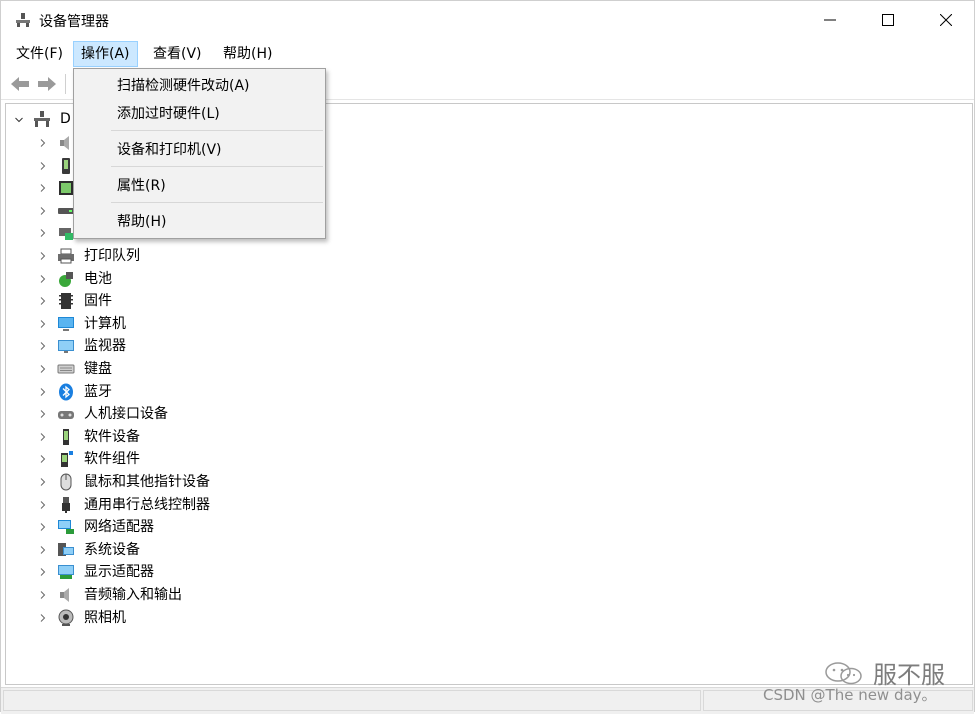 The image size is (976, 714). What do you see at coordinates (105, 618) in the screenshot?
I see `tree-node-label: 照相机` at bounding box center [105, 618].